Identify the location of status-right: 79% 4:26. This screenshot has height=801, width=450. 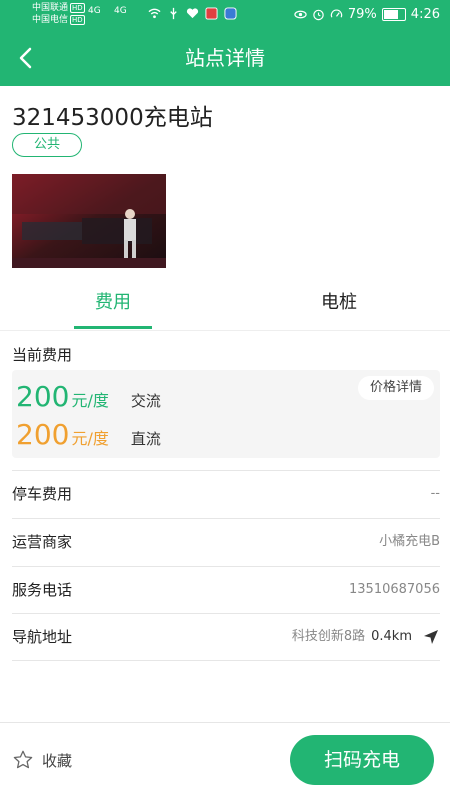
(367, 14).